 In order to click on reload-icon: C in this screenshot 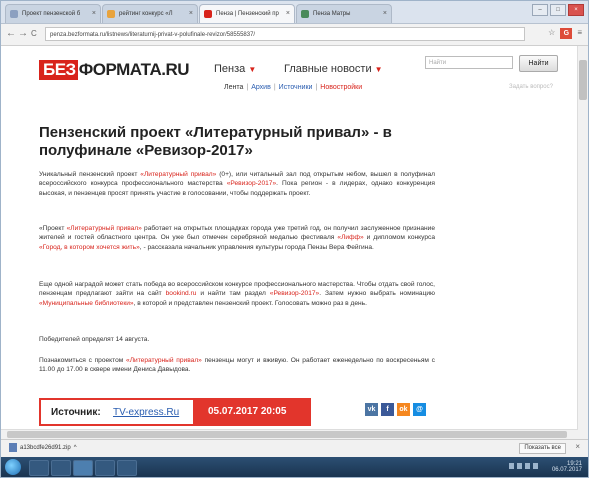, I will do `click(34, 33)`.